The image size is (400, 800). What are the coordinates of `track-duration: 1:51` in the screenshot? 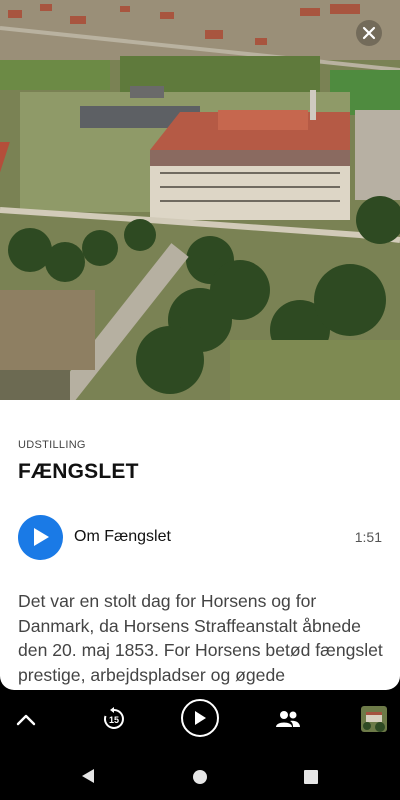 It's located at (368, 537).